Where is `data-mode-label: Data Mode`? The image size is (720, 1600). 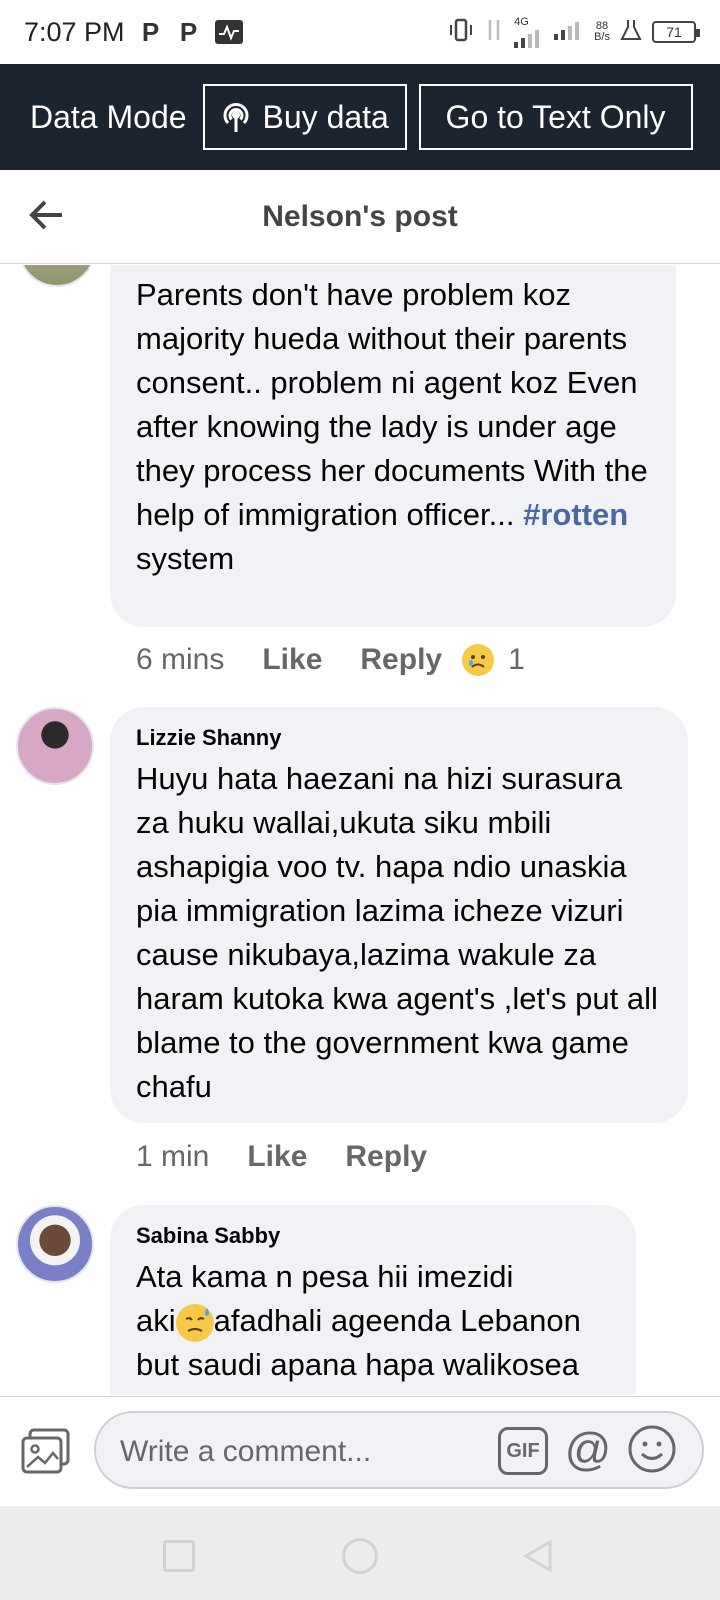 data-mode-label: Data Mode is located at coordinates (108, 116).